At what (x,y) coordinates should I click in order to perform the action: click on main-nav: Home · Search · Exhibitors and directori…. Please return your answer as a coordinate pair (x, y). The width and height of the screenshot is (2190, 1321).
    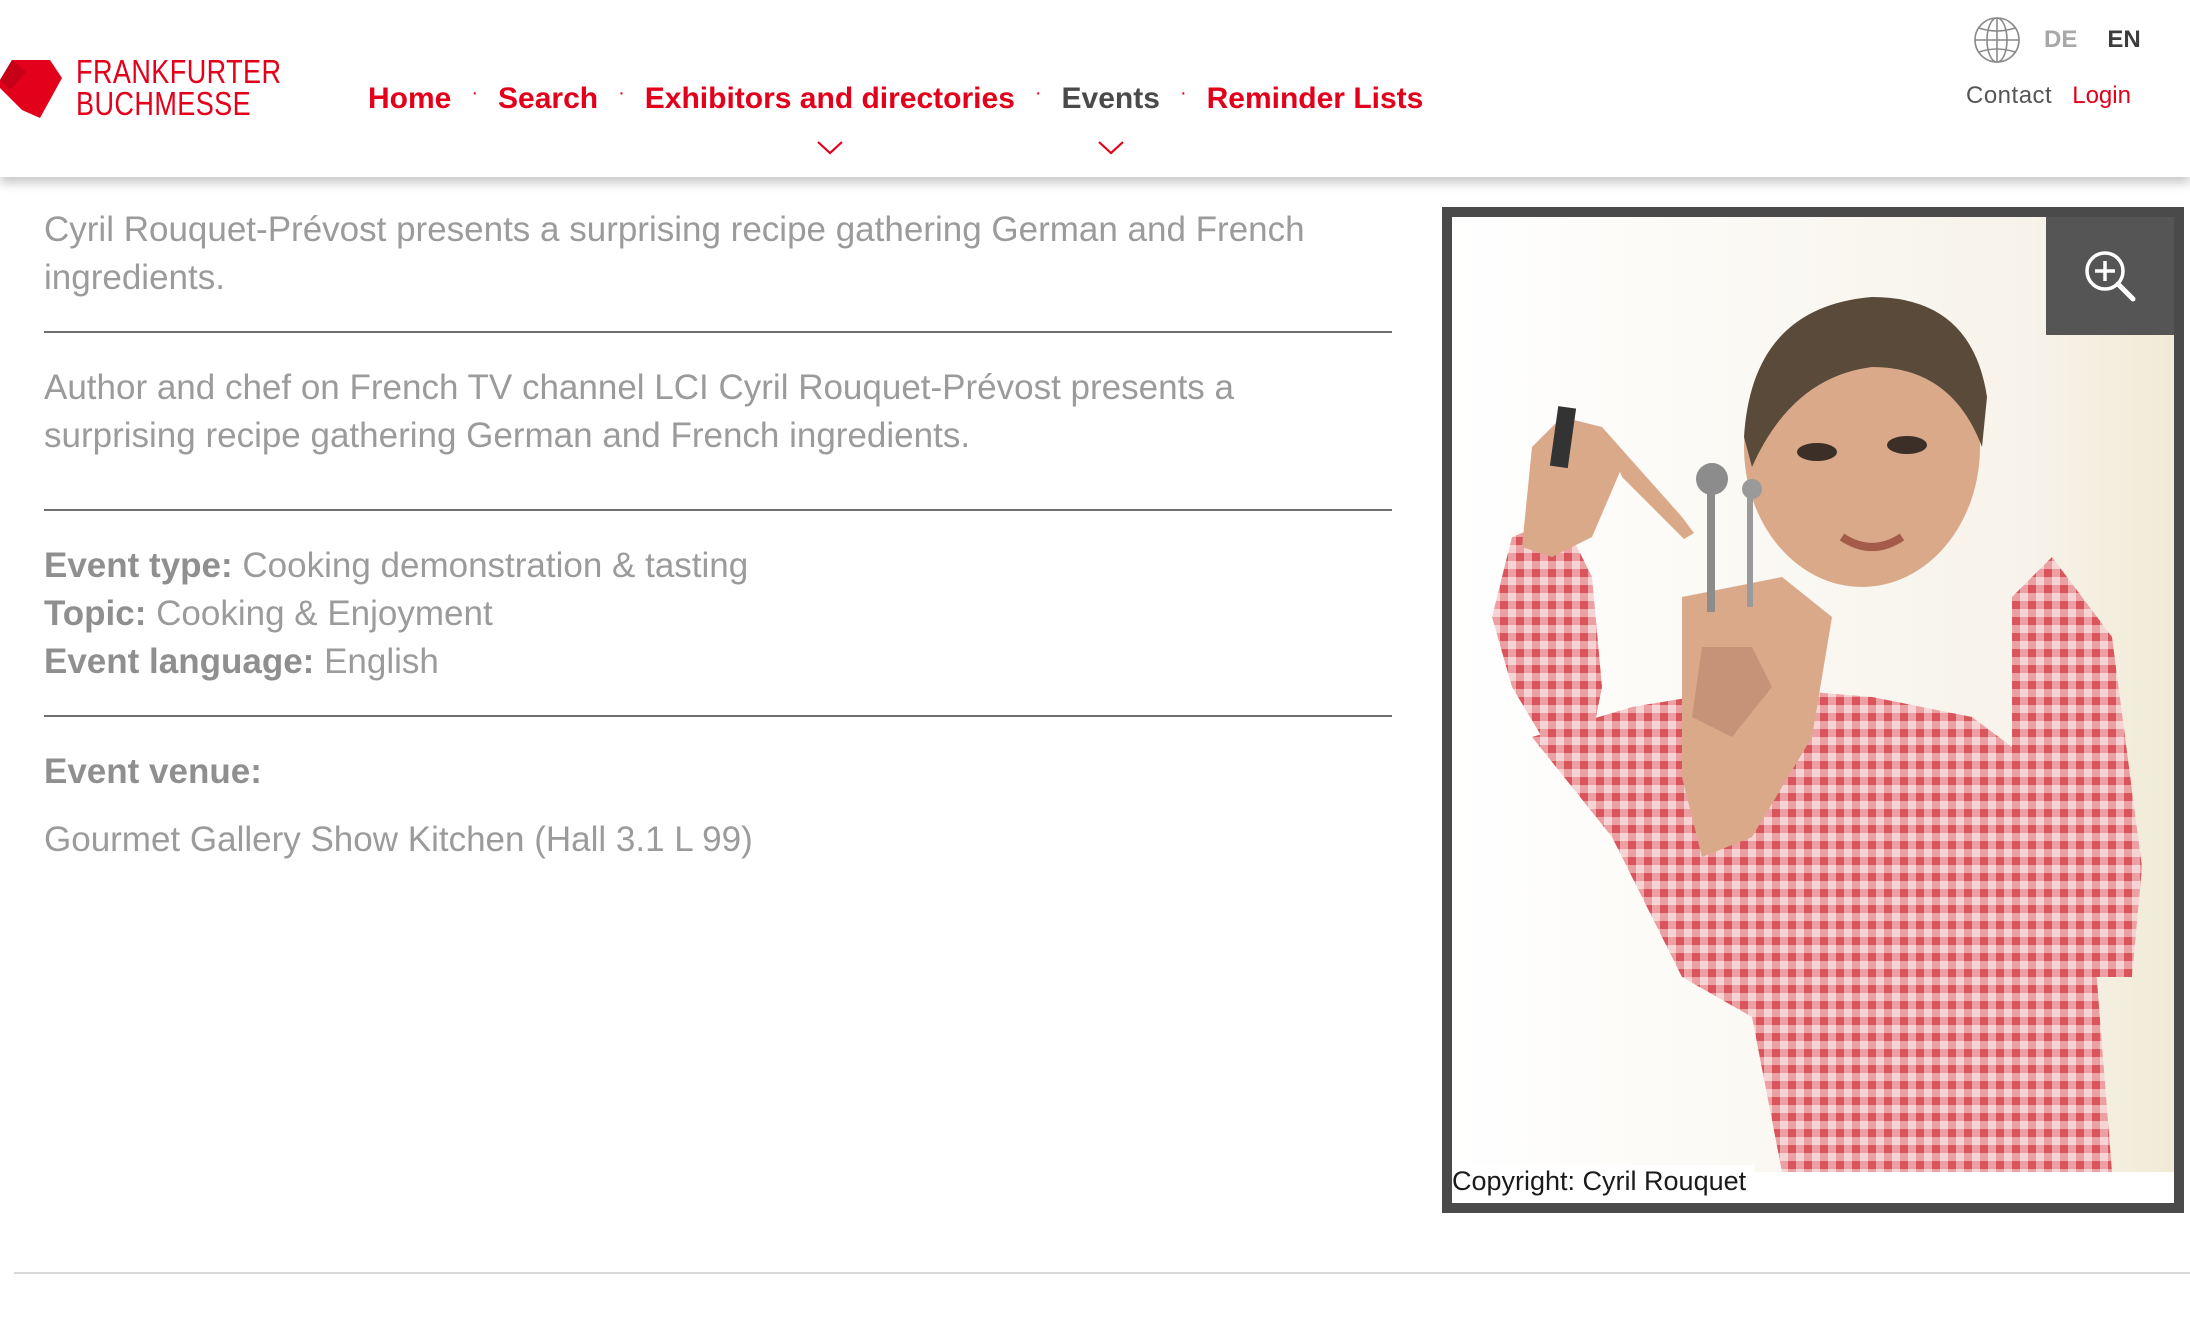
    Looking at the image, I should click on (896, 115).